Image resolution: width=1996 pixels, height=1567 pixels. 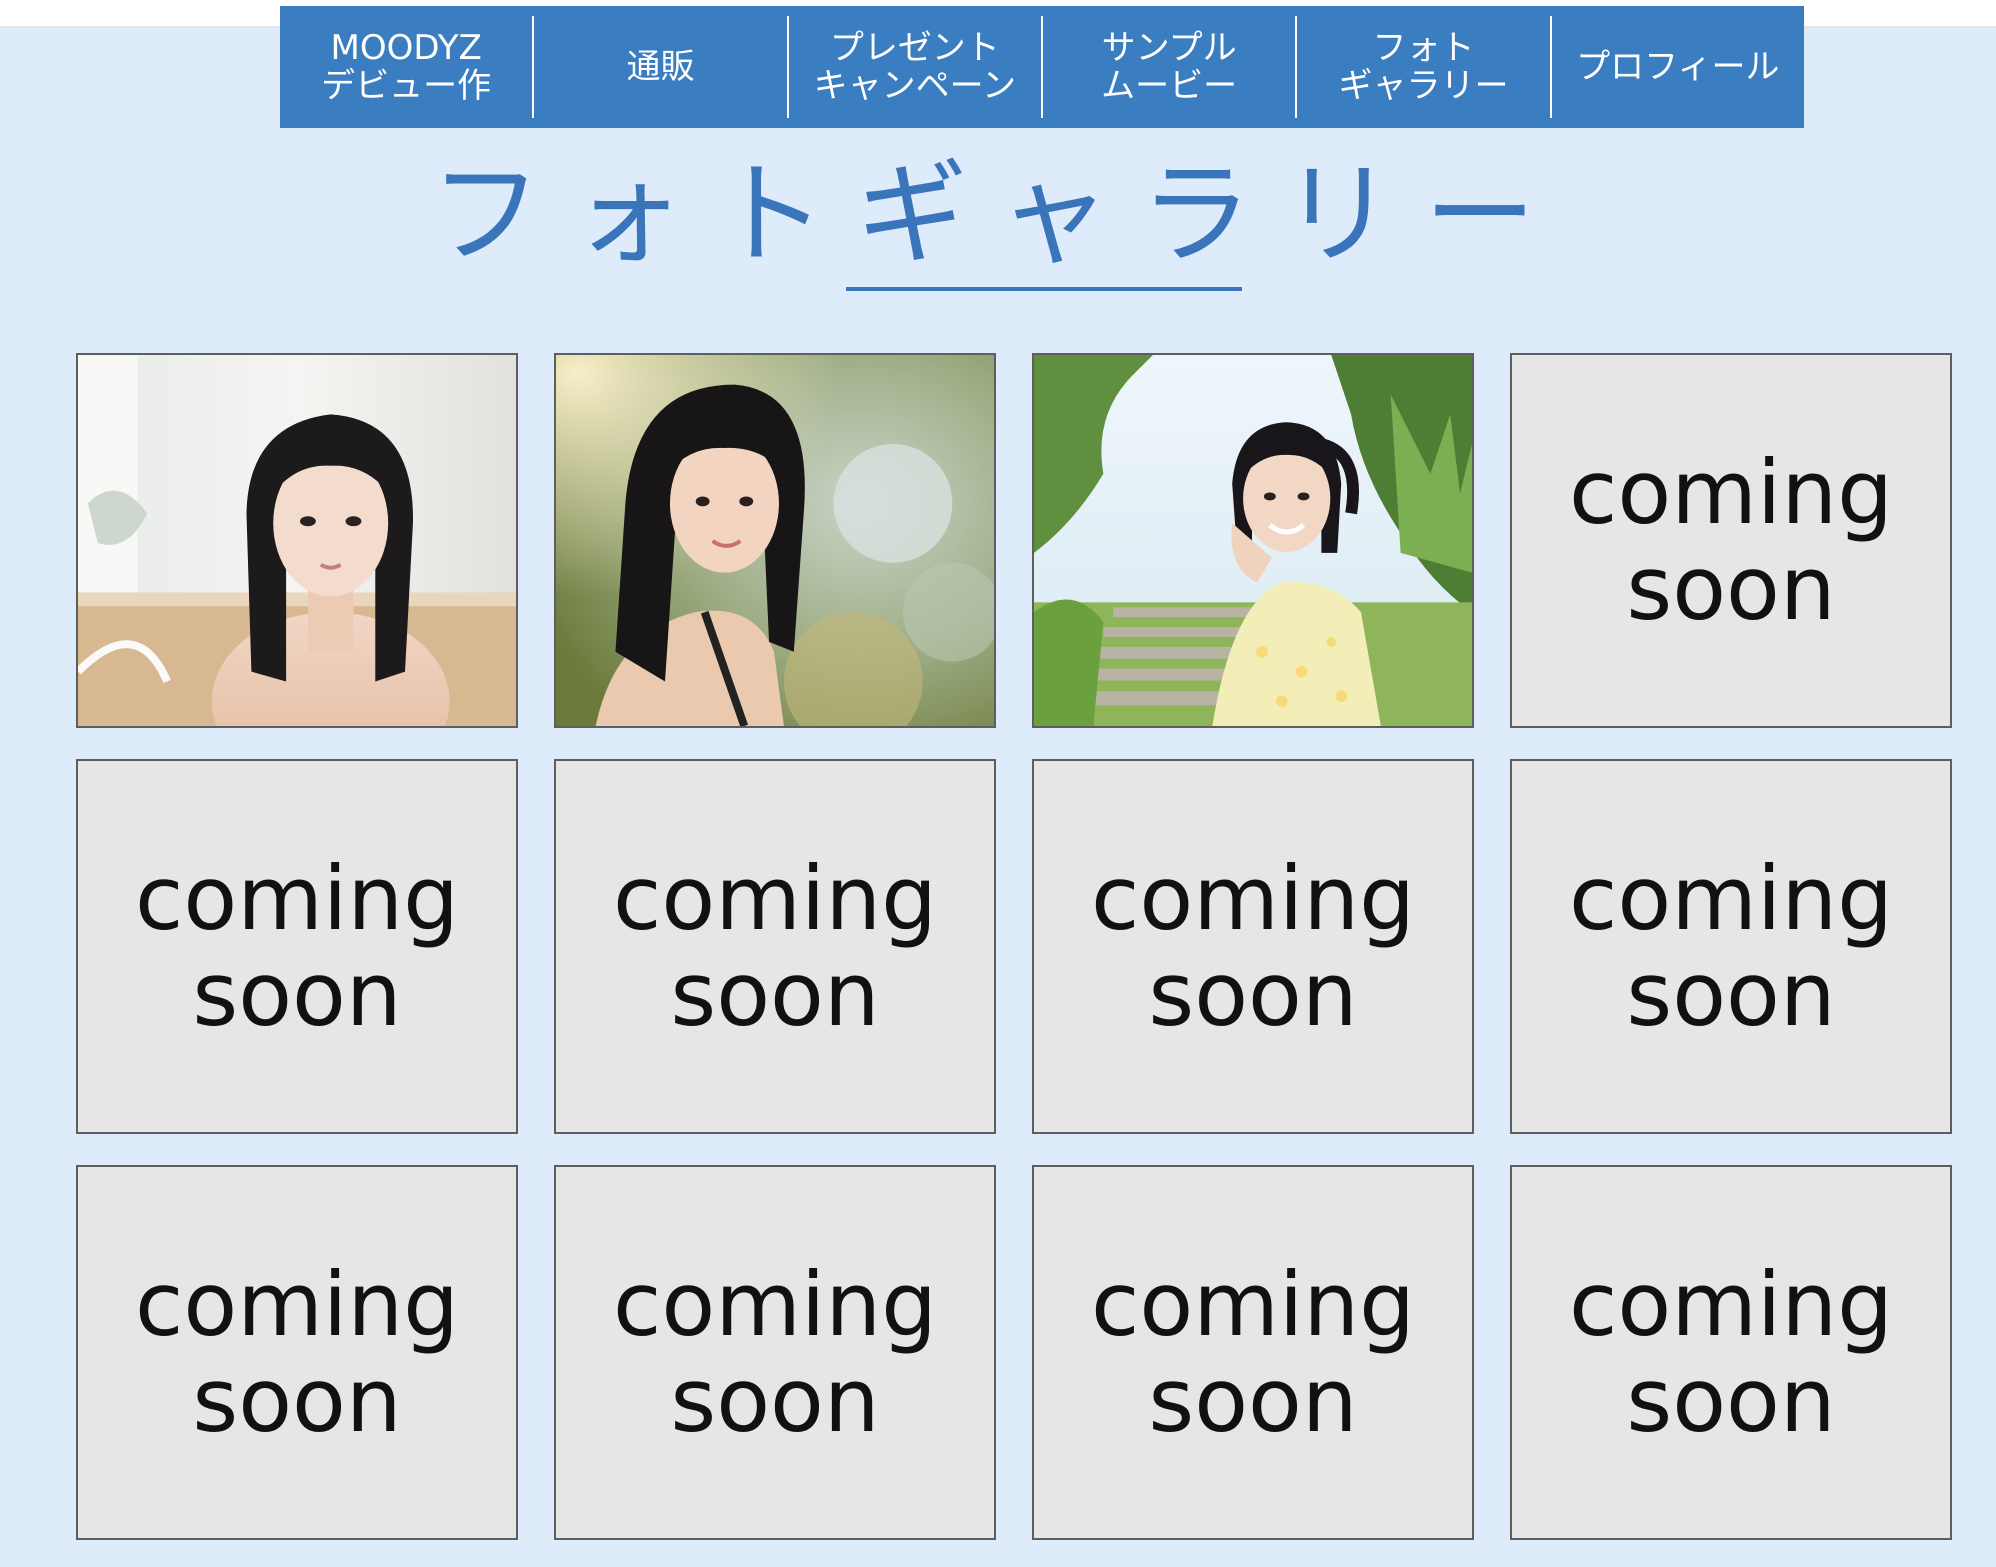 I want to click on title-underline, so click(x=1044, y=289).